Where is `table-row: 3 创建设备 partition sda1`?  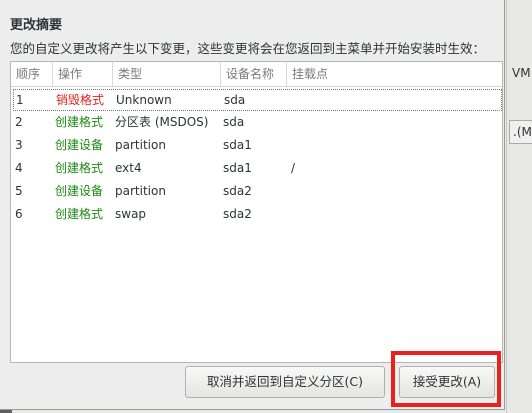
table-row: 3 创建设备 partition sda1 is located at coordinates (257, 146).